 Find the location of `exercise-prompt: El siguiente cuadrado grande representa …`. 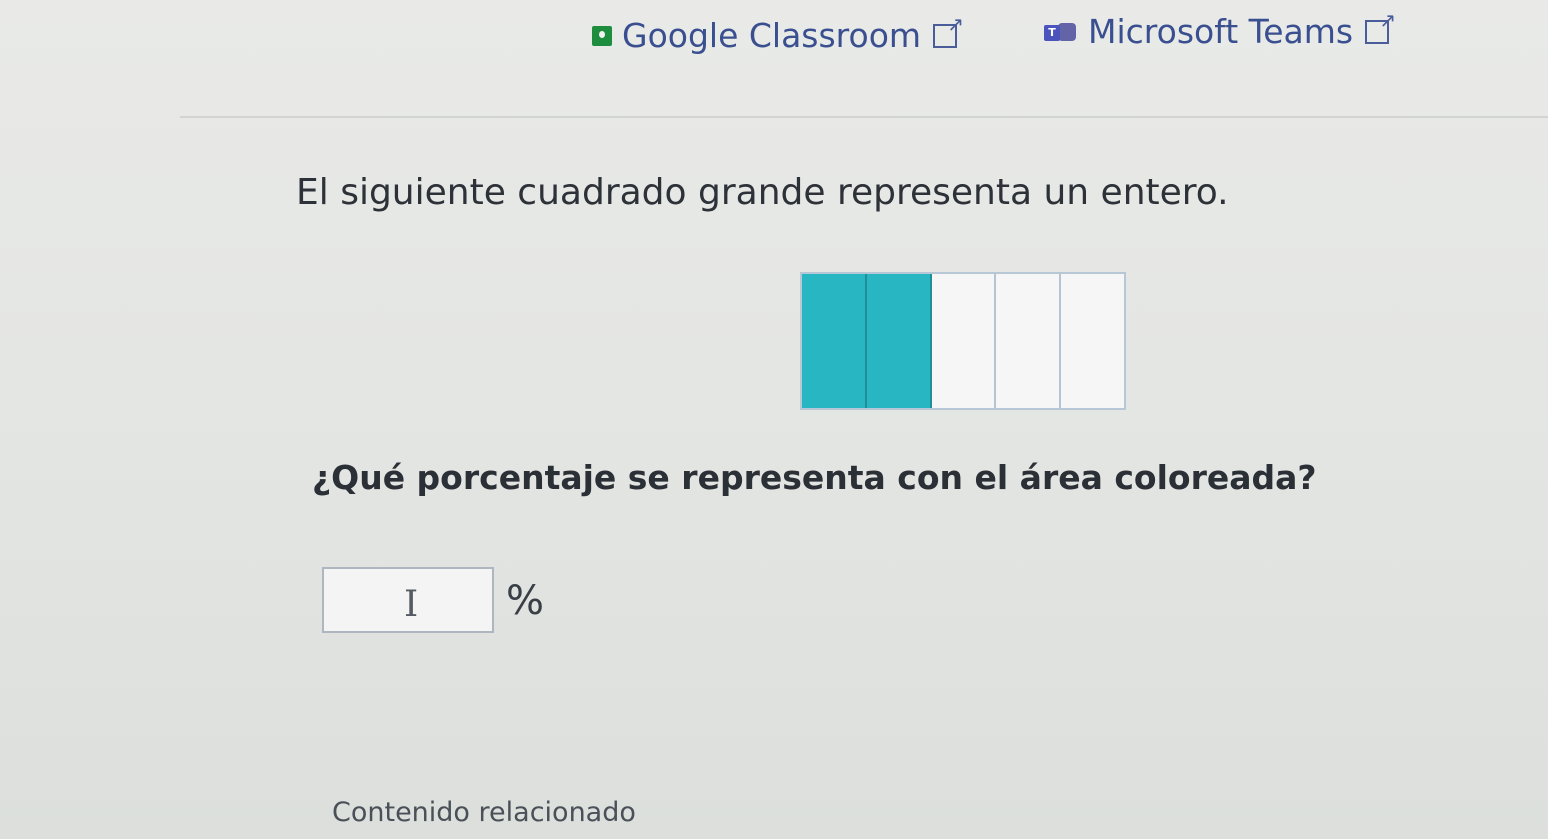

exercise-prompt: El siguiente cuadrado grande representa … is located at coordinates (762, 192).